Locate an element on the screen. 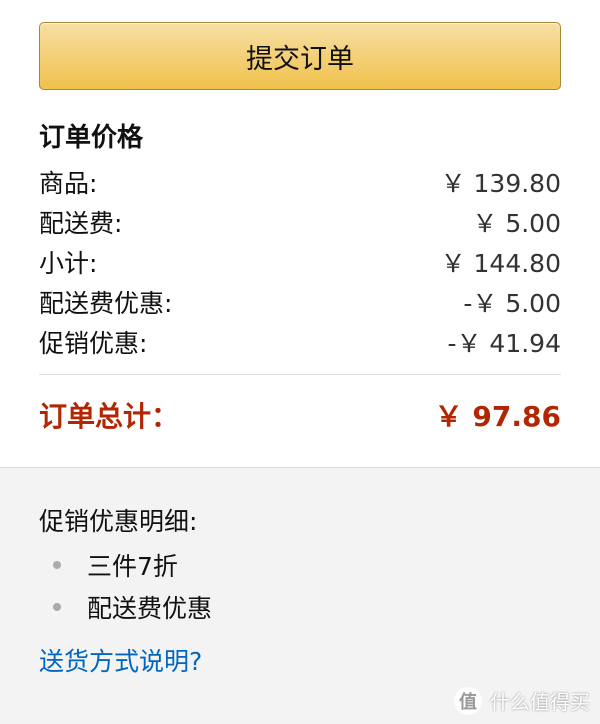  watermark: 值 什么值得买 is located at coordinates (522, 700).